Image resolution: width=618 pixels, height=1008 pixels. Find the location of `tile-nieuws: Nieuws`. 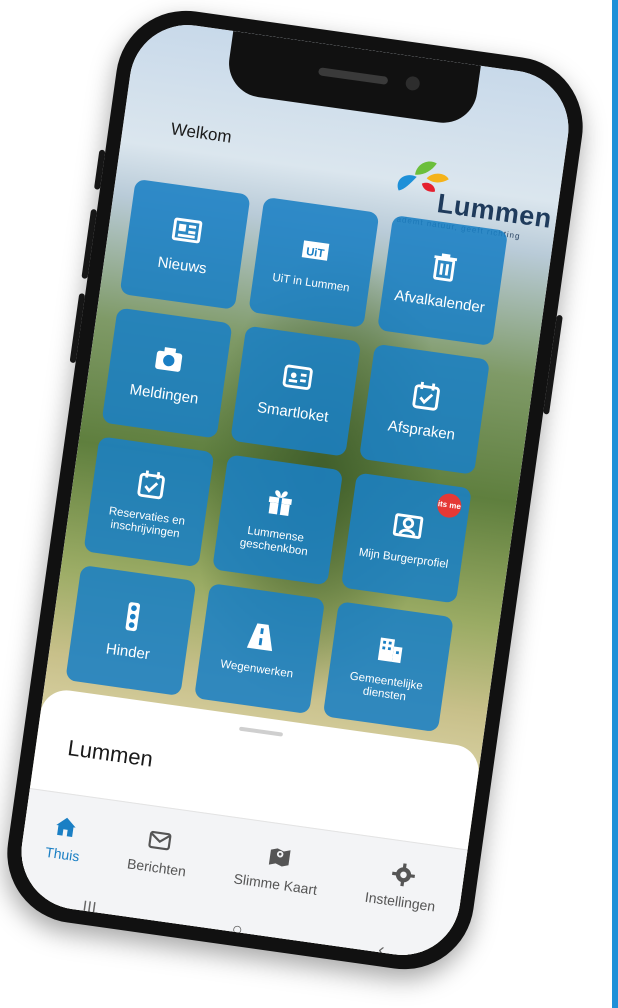

tile-nieuws: Nieuws is located at coordinates (185, 244).